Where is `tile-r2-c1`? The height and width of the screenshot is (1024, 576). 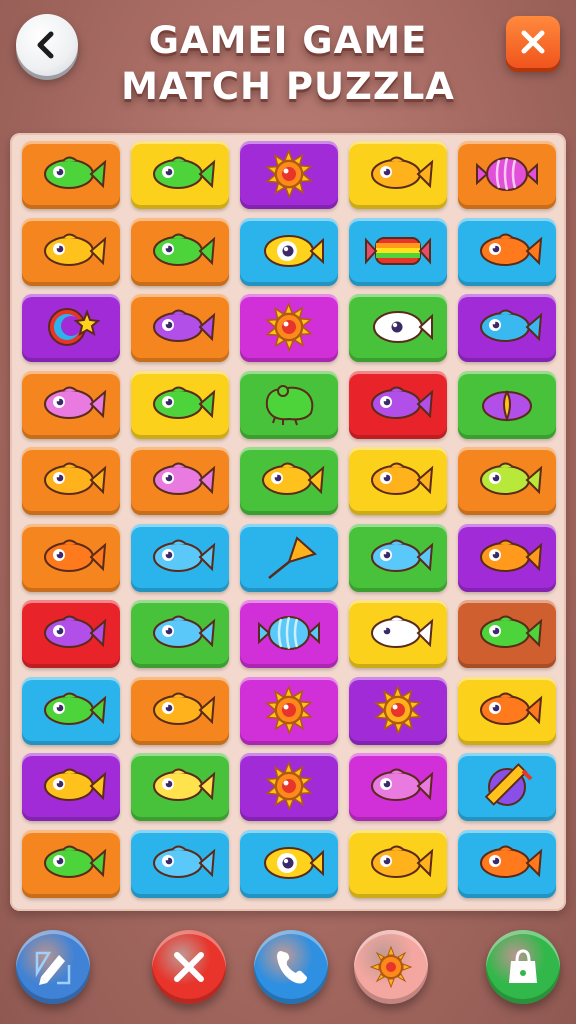 tile-r2-c1 is located at coordinates (71, 251).